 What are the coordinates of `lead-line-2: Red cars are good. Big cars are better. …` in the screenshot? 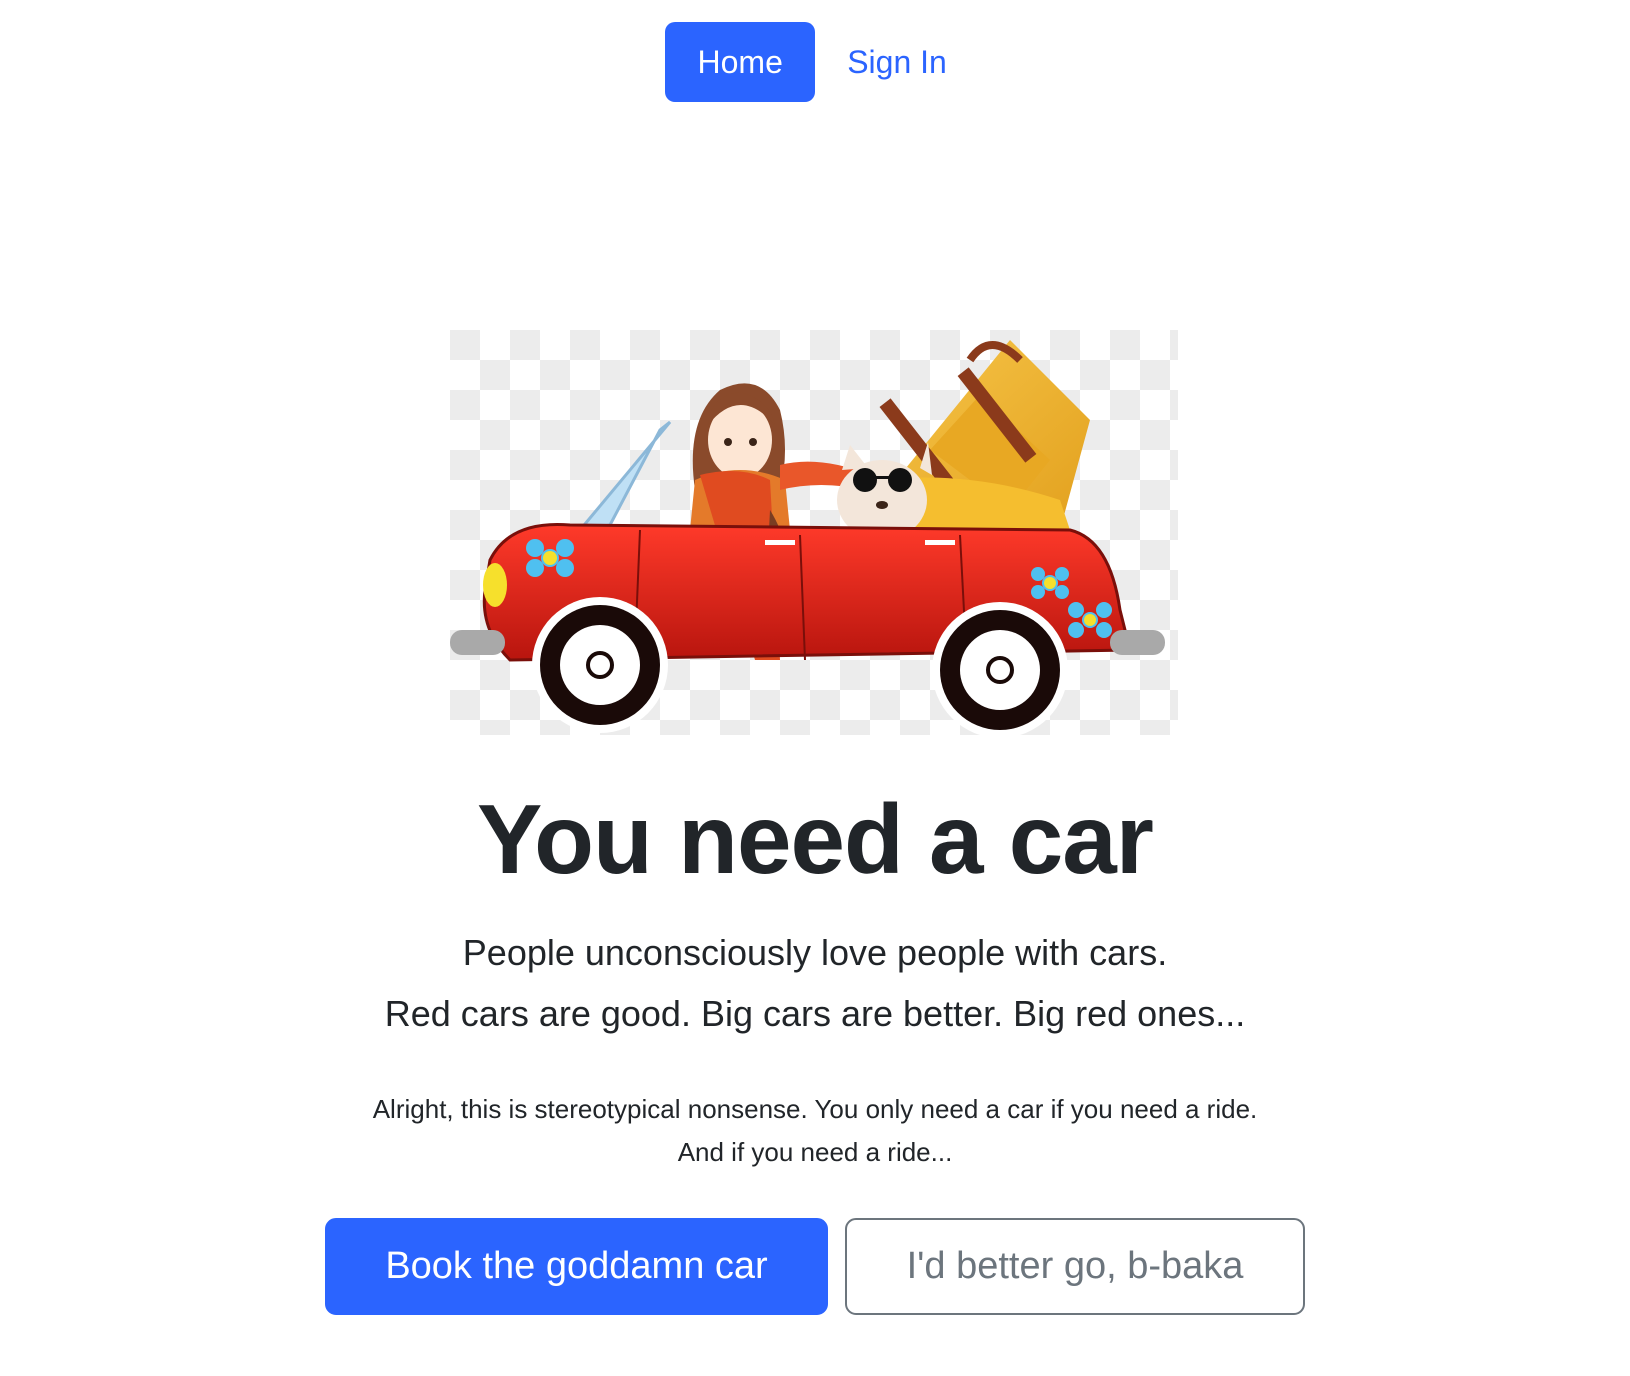 It's located at (815, 1013).